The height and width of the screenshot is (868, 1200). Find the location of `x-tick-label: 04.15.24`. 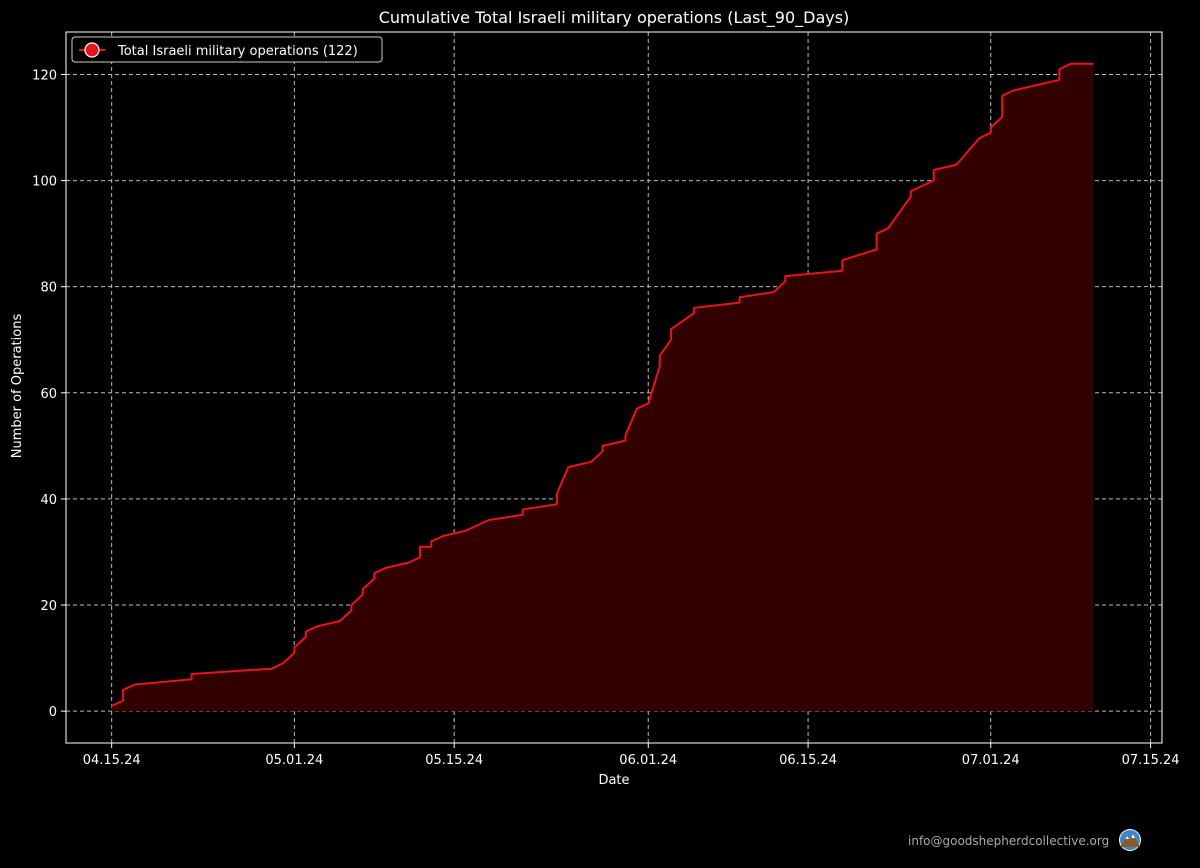

x-tick-label: 04.15.24 is located at coordinates (112, 760).